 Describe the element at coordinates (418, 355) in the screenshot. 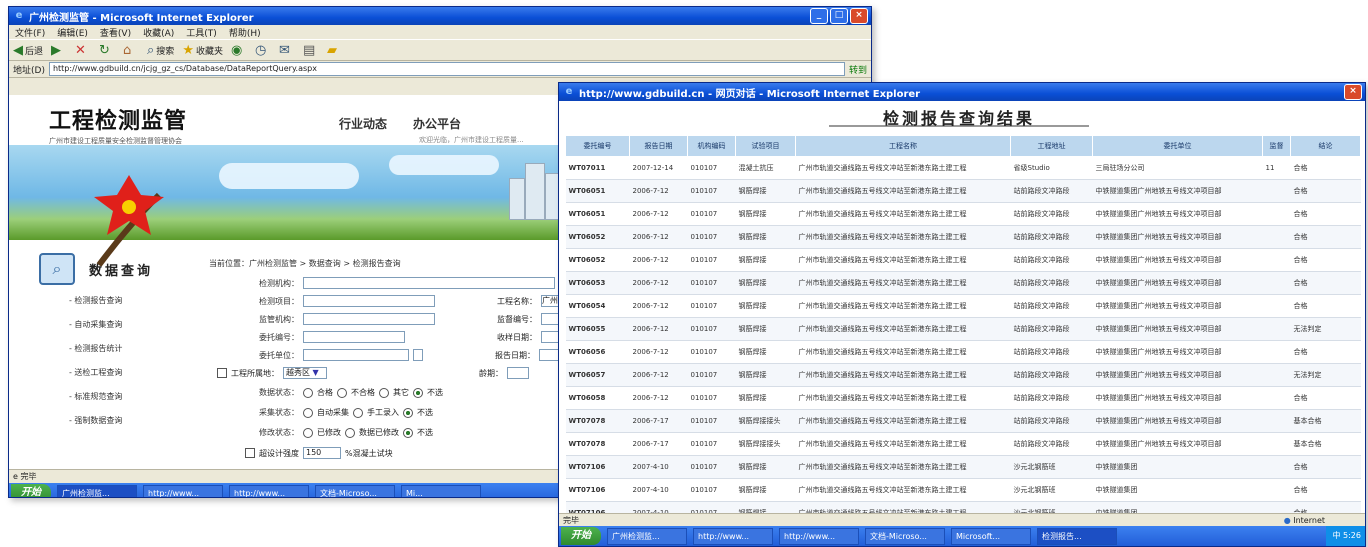

I see `lookup-button` at that location.